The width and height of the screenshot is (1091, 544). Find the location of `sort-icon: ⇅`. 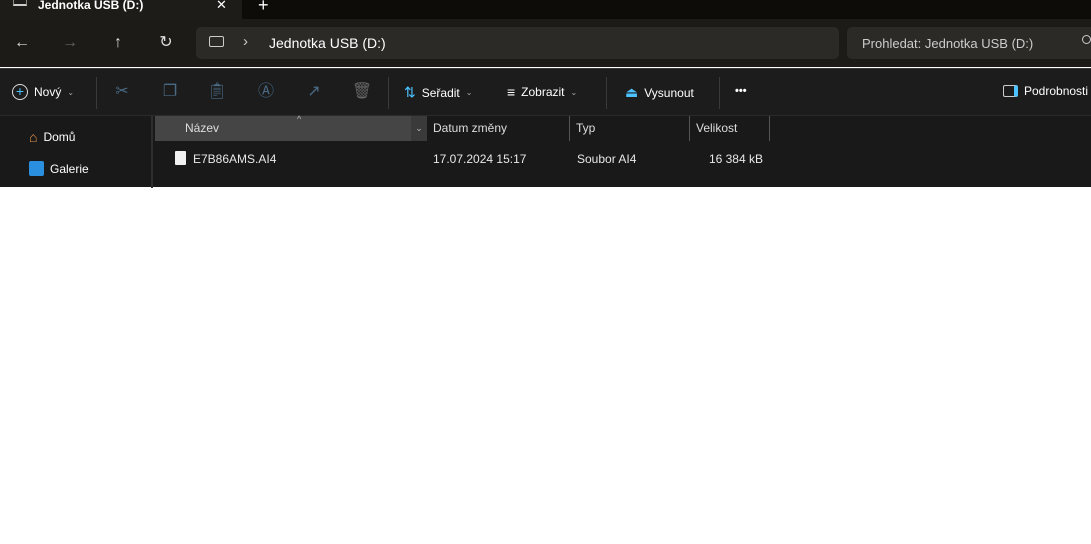

sort-icon: ⇅ is located at coordinates (410, 92).